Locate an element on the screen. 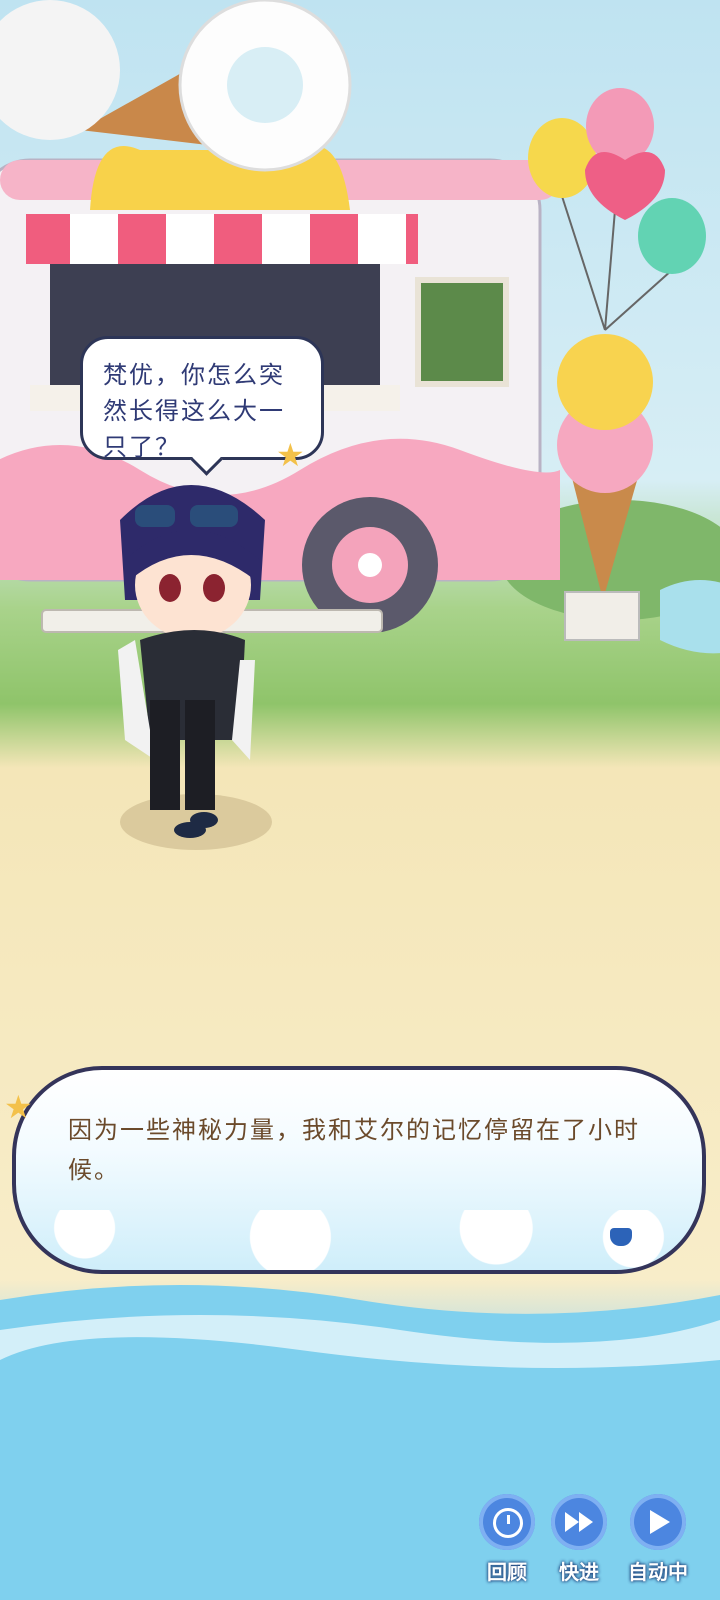 The width and height of the screenshot is (720, 1600). review-label: 回顾 is located at coordinates (507, 1572).